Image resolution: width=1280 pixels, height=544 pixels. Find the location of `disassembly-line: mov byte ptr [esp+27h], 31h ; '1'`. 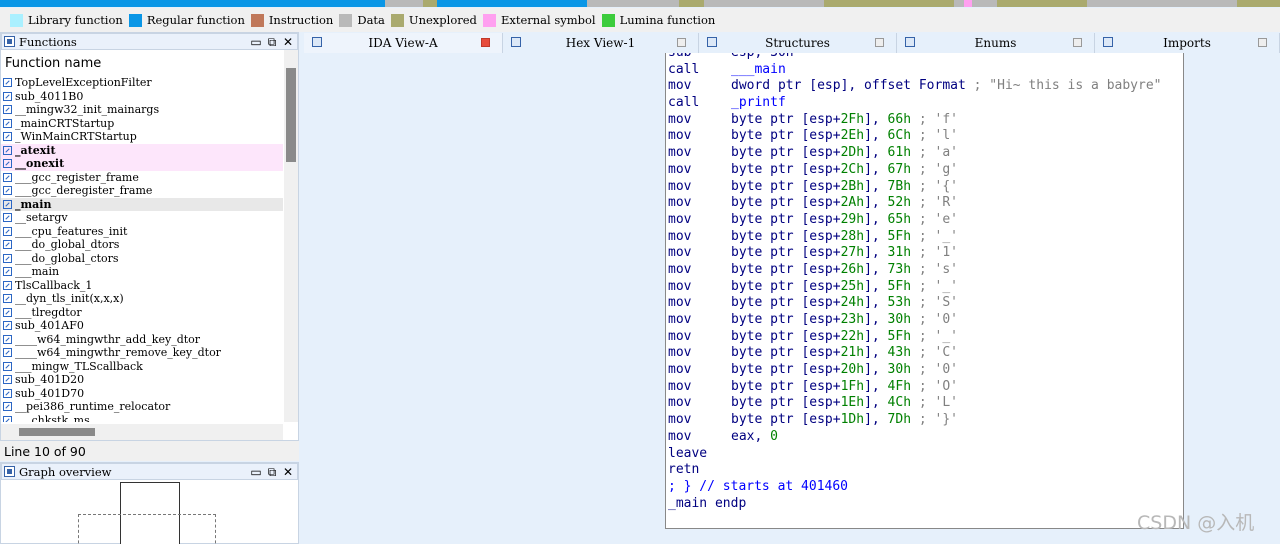

disassembly-line: mov byte ptr [esp+27h], 31h ; '1' is located at coordinates (925, 253).